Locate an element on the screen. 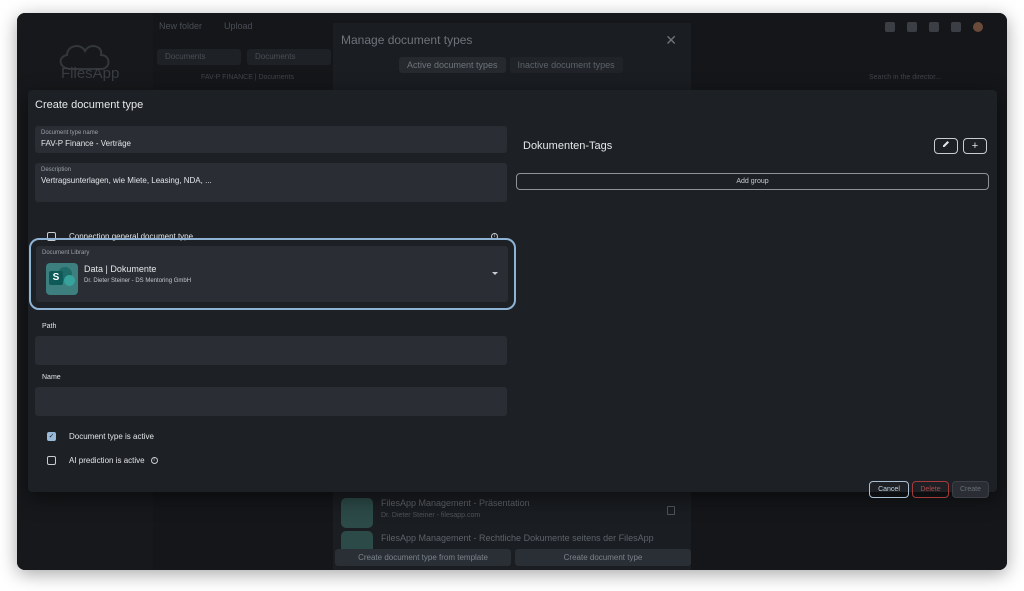 The height and width of the screenshot is (591, 1024). bell-icon is located at coordinates (890, 27).